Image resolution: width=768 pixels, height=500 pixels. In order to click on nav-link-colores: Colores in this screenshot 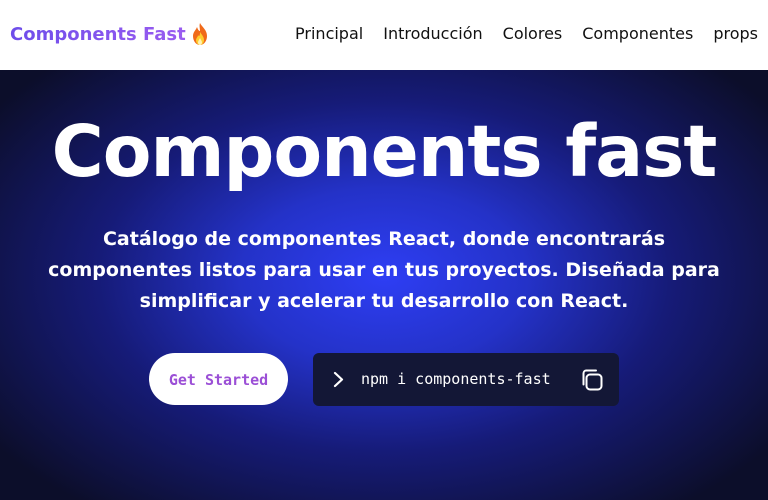, I will do `click(533, 33)`.